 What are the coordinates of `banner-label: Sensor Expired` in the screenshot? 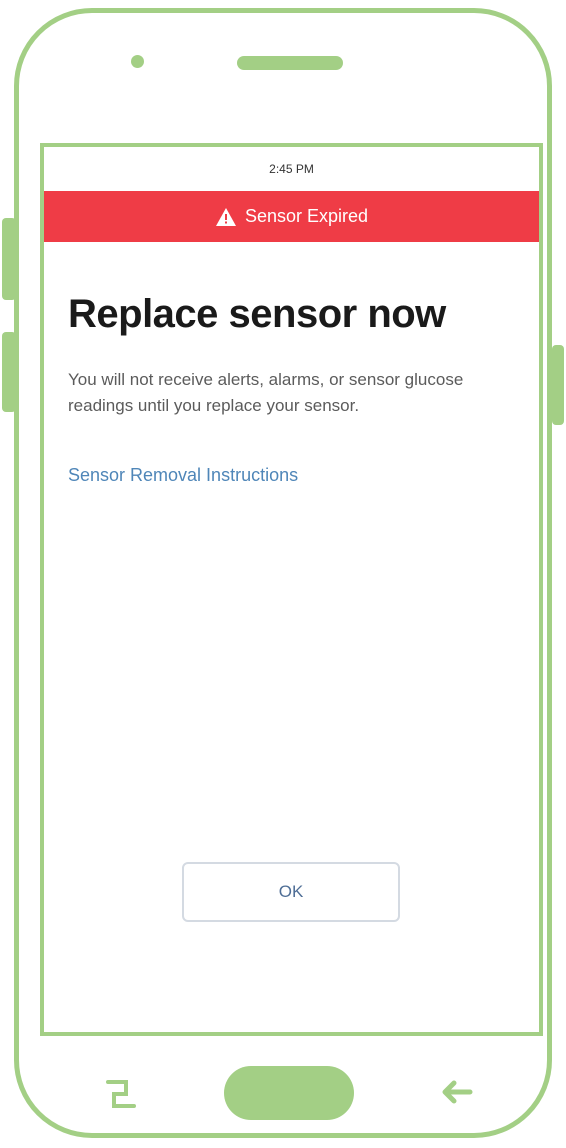 It's located at (306, 216).